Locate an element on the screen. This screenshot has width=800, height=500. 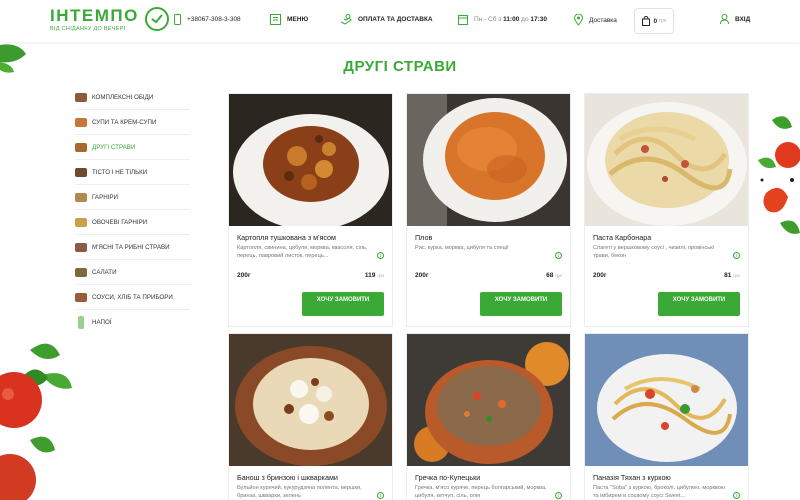
tomato-decoration-icon is located at coordinates (36, 421).